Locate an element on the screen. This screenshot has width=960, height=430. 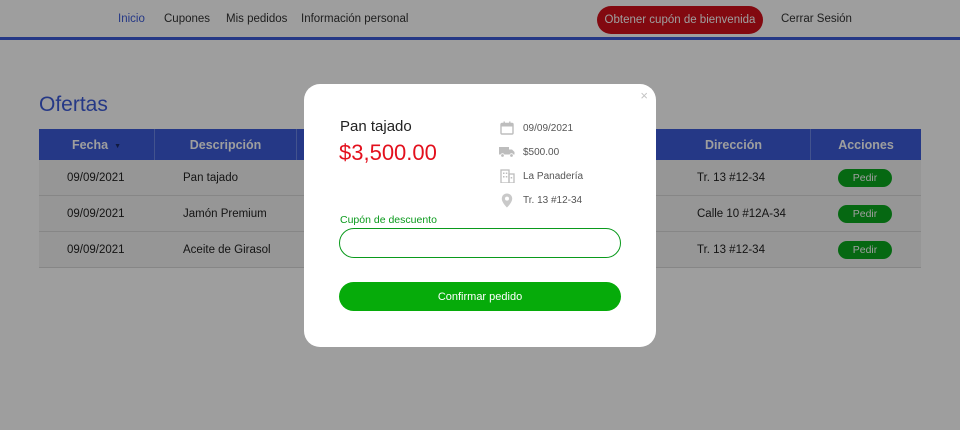
info-shipping-text: $500.00 is located at coordinates (541, 152).